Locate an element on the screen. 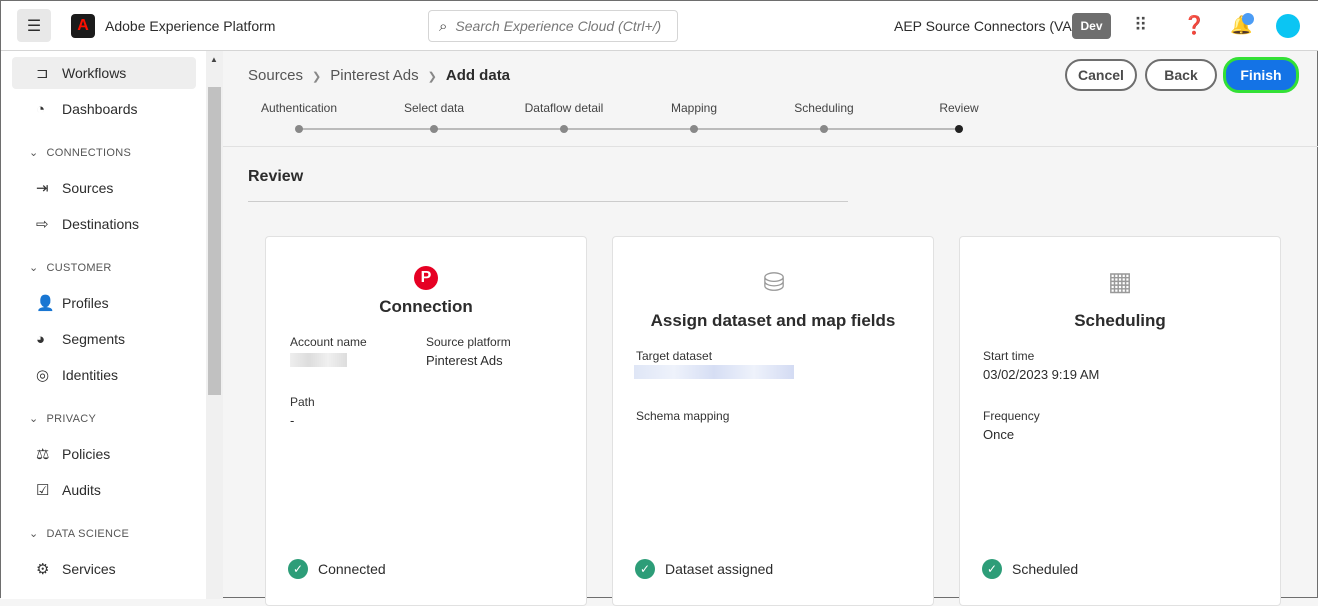 The height and width of the screenshot is (606, 1318). notification-dot is located at coordinates (1248, 19).